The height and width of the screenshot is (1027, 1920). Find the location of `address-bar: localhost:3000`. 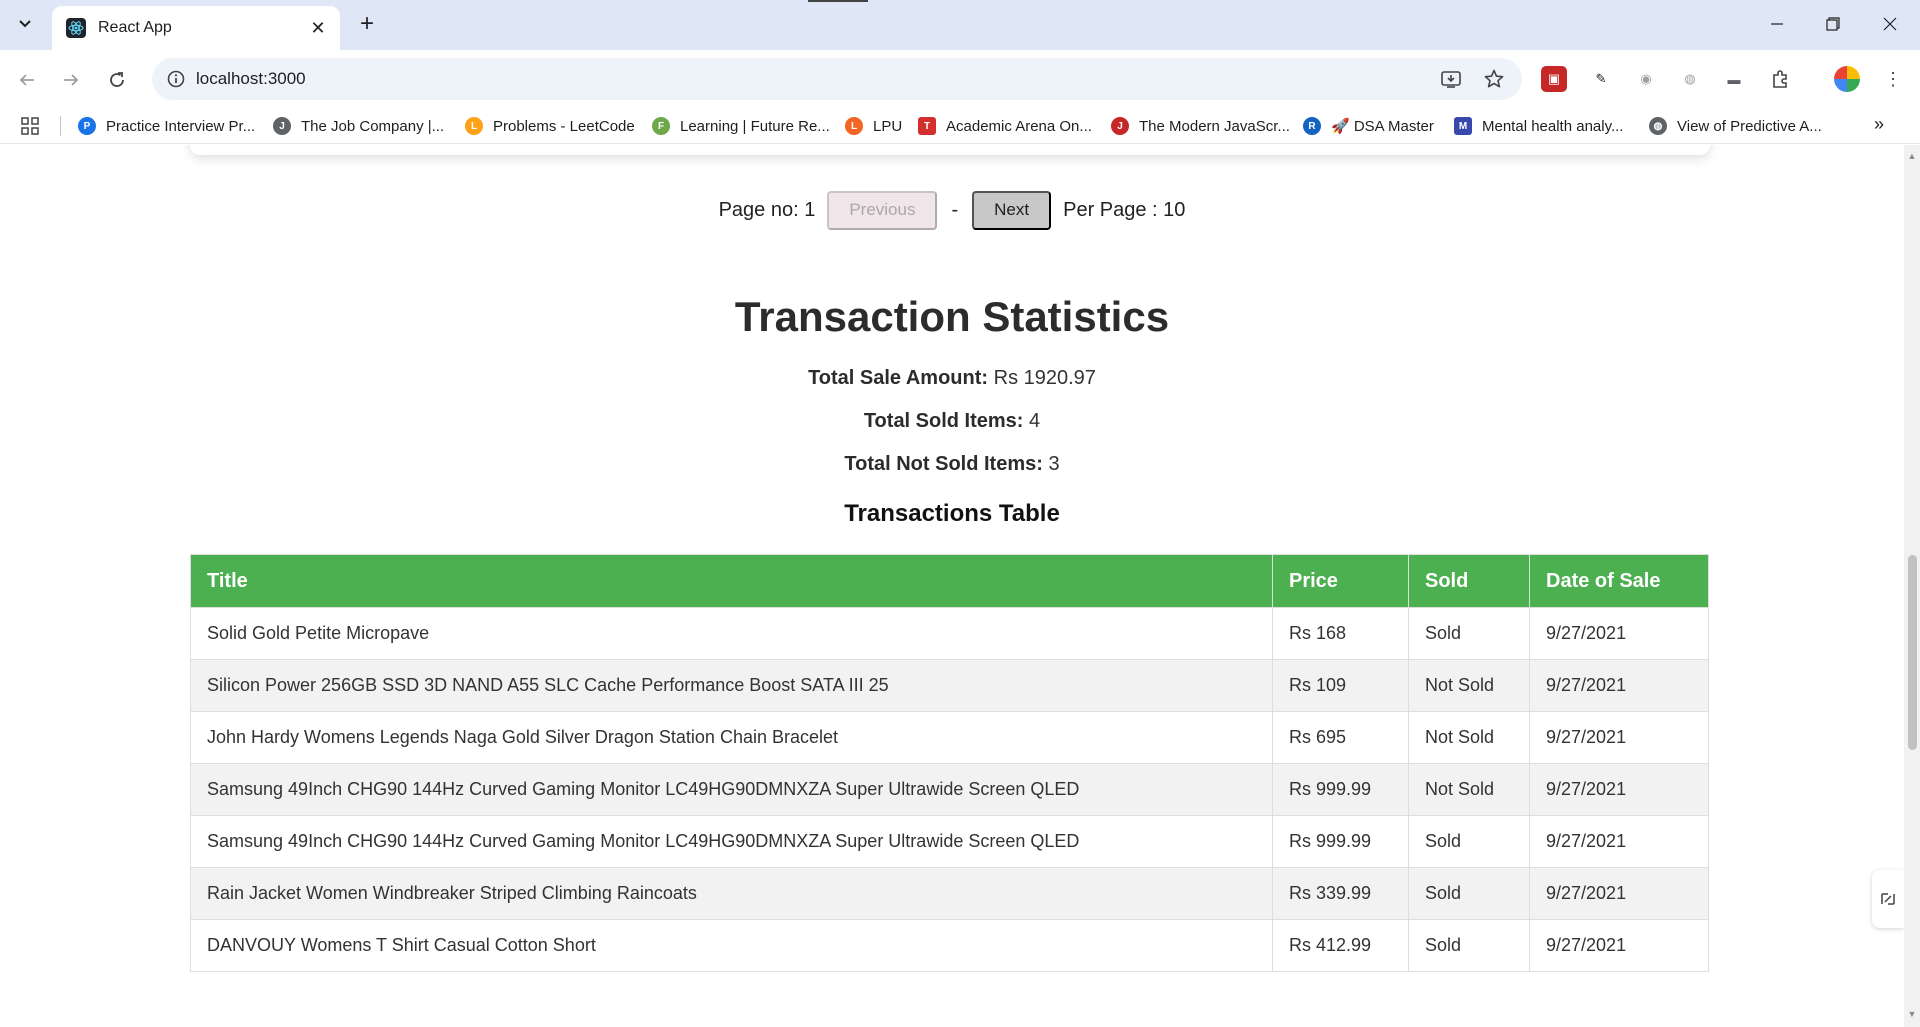

address-bar: localhost:3000 is located at coordinates (837, 79).